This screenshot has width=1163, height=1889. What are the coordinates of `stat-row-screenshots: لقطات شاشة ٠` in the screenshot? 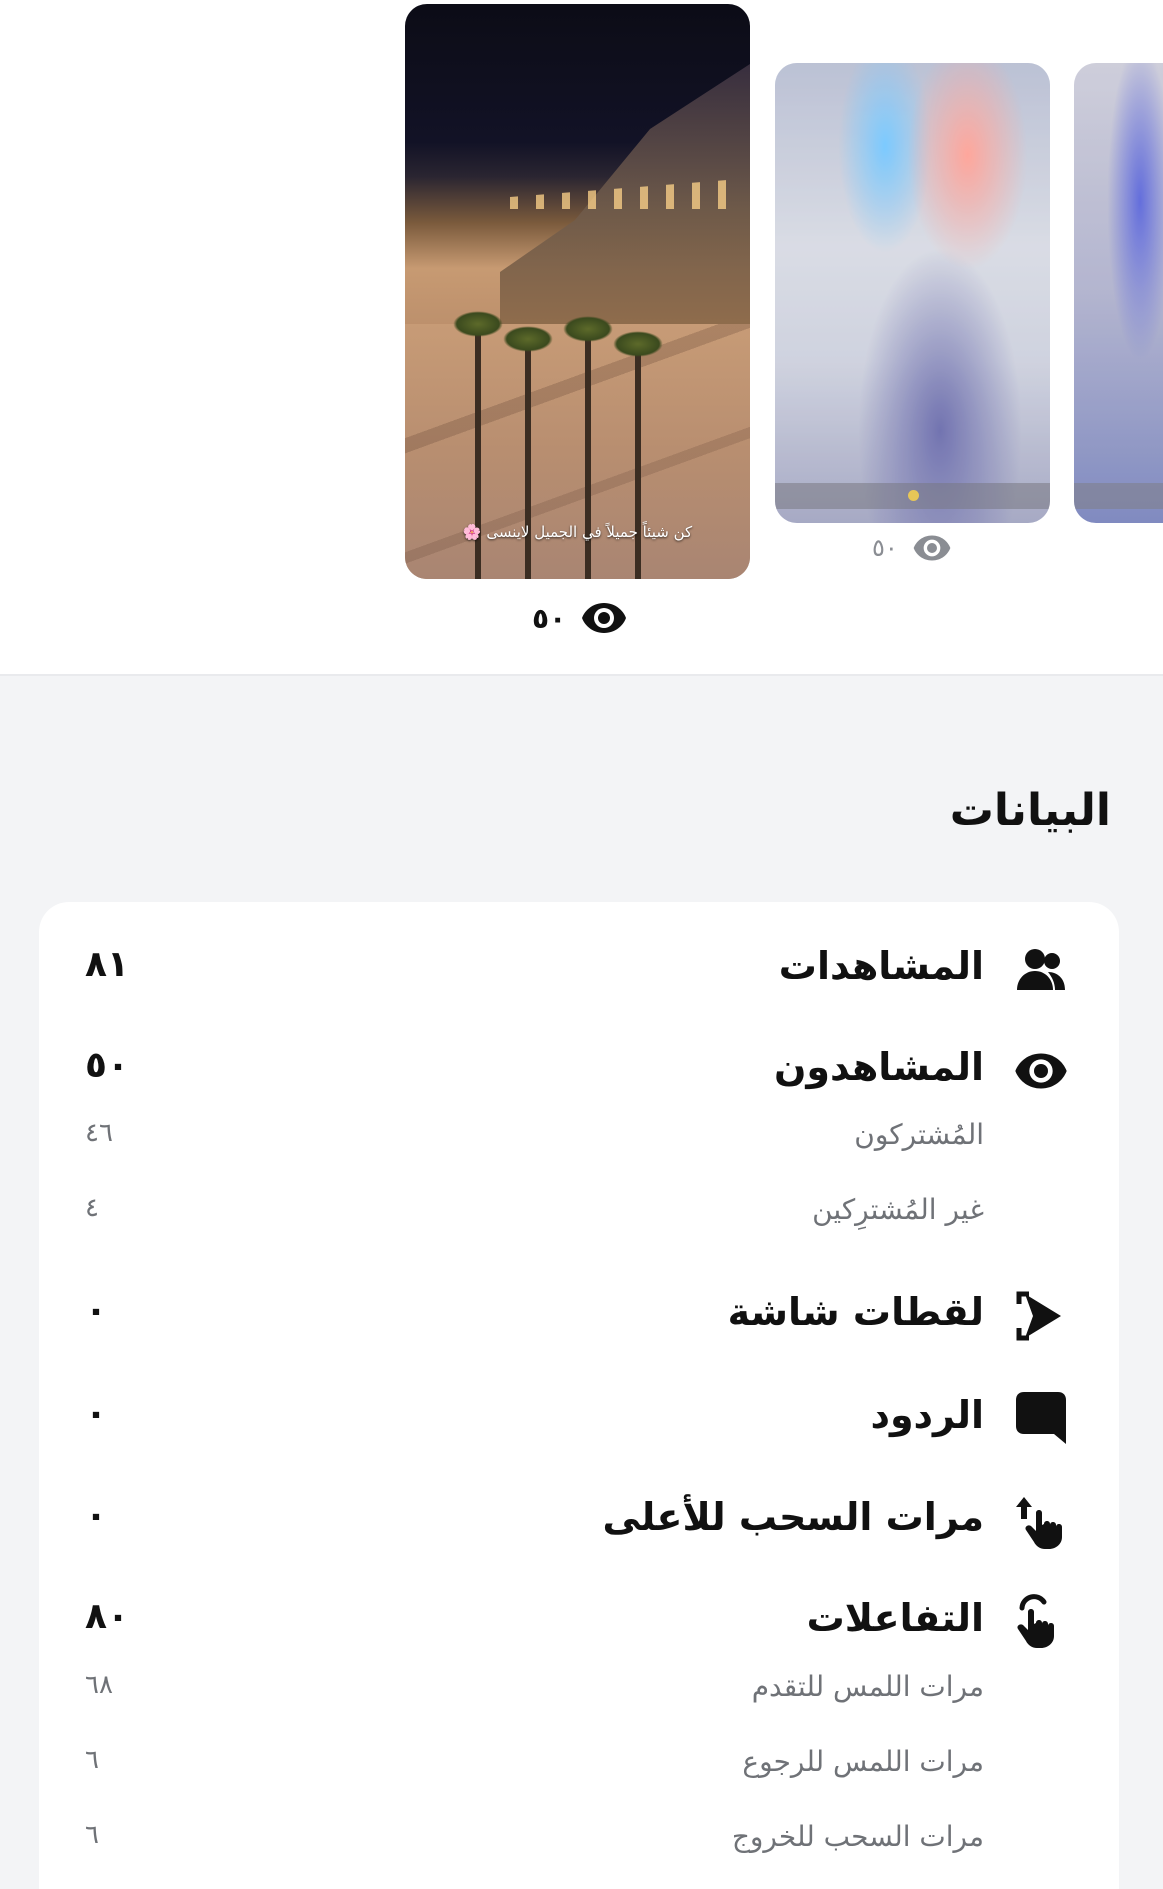 It's located at (579, 1315).